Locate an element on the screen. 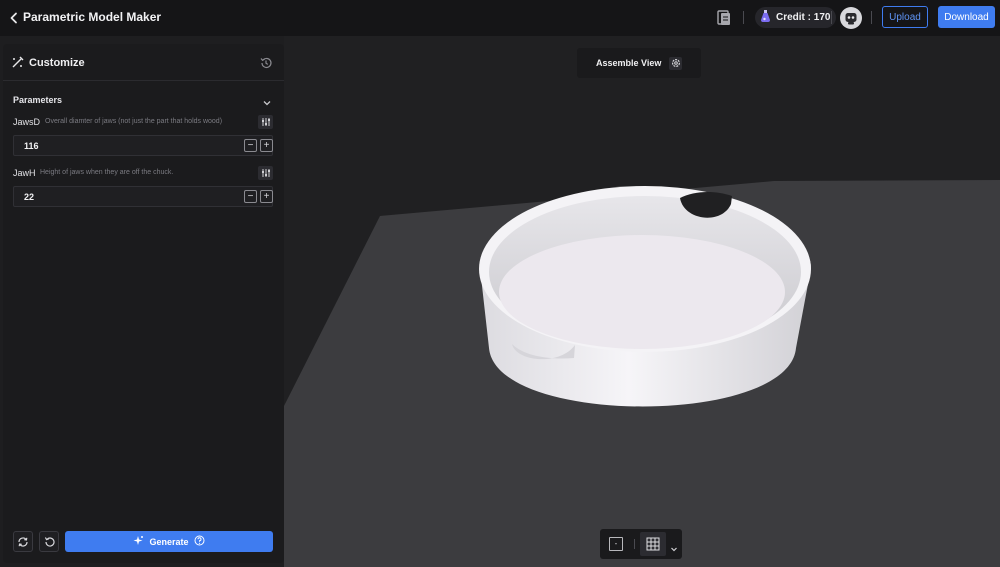 This screenshot has width=1000, height=567. magic-wand-icon is located at coordinates (17, 62).